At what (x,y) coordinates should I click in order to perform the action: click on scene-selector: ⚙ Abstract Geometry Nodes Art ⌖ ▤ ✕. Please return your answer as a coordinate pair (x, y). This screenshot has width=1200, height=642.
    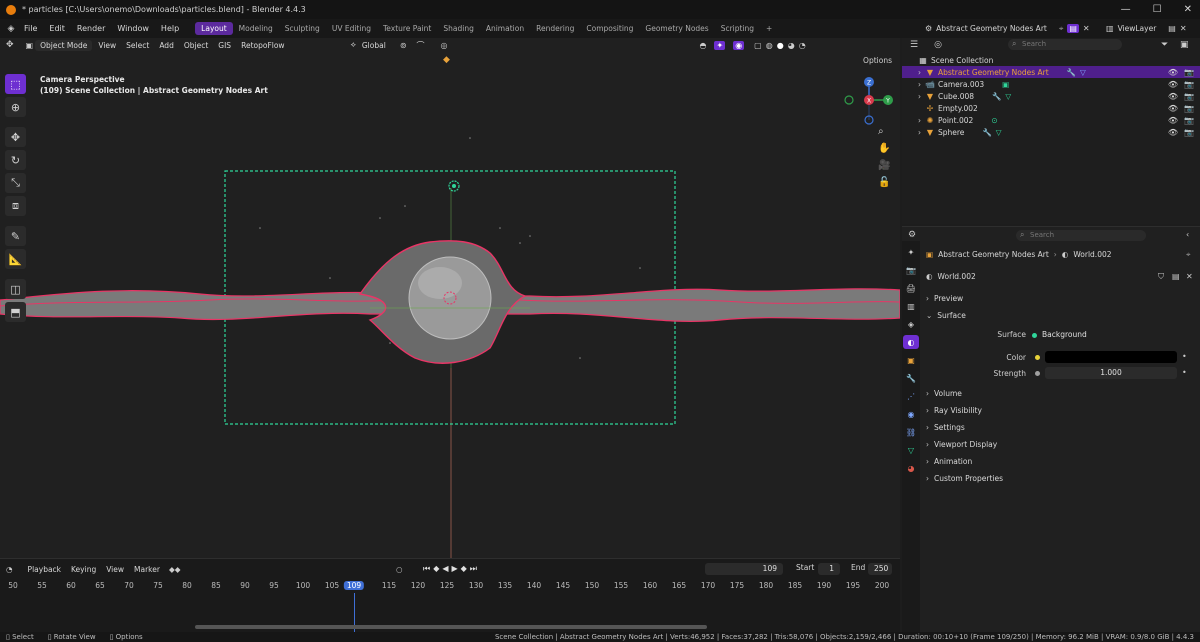
    Looking at the image, I should click on (1007, 28).